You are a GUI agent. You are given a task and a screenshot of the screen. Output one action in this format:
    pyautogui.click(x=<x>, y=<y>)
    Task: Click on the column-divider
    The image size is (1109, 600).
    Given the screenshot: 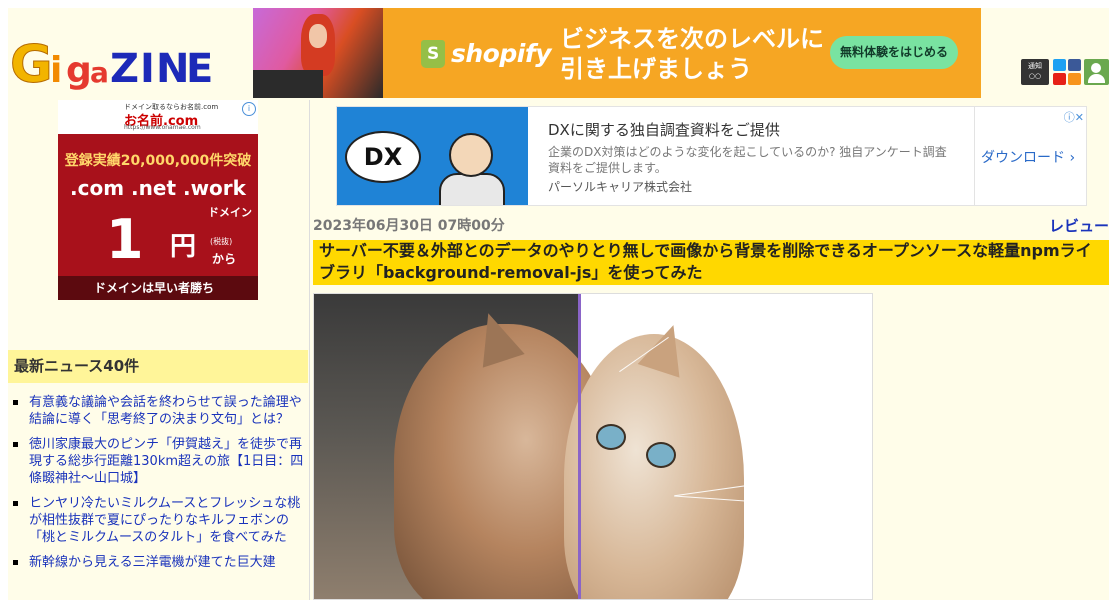 What is the action you would take?
    pyautogui.click(x=309, y=350)
    